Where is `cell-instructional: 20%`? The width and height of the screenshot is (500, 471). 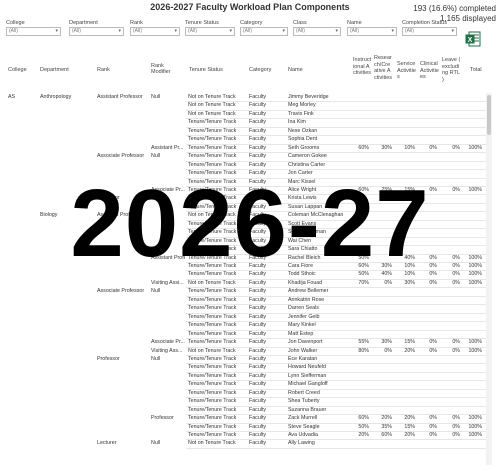 cell-instructional: 20% is located at coordinates (363, 435).